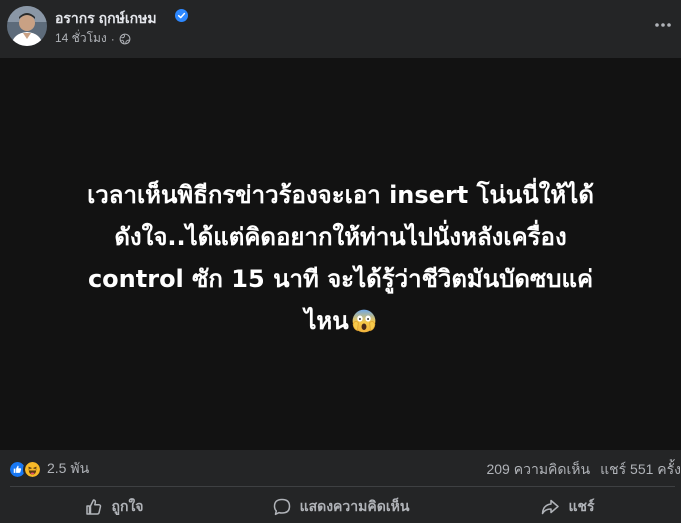 The height and width of the screenshot is (523, 681). I want to click on avatar-image, so click(27, 26).